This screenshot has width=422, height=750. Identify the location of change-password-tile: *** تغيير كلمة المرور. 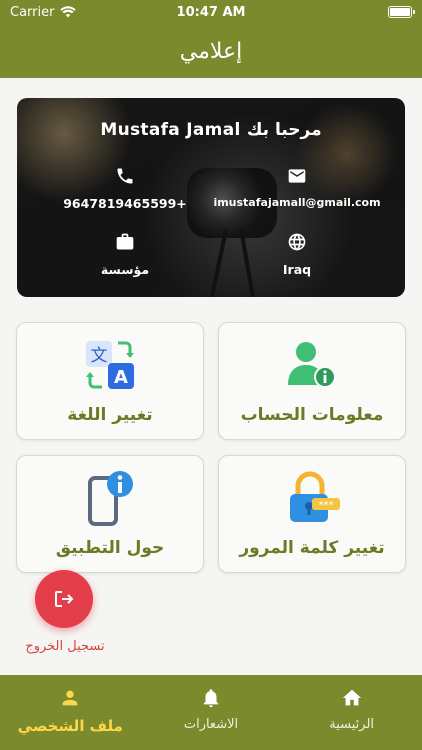
(312, 514).